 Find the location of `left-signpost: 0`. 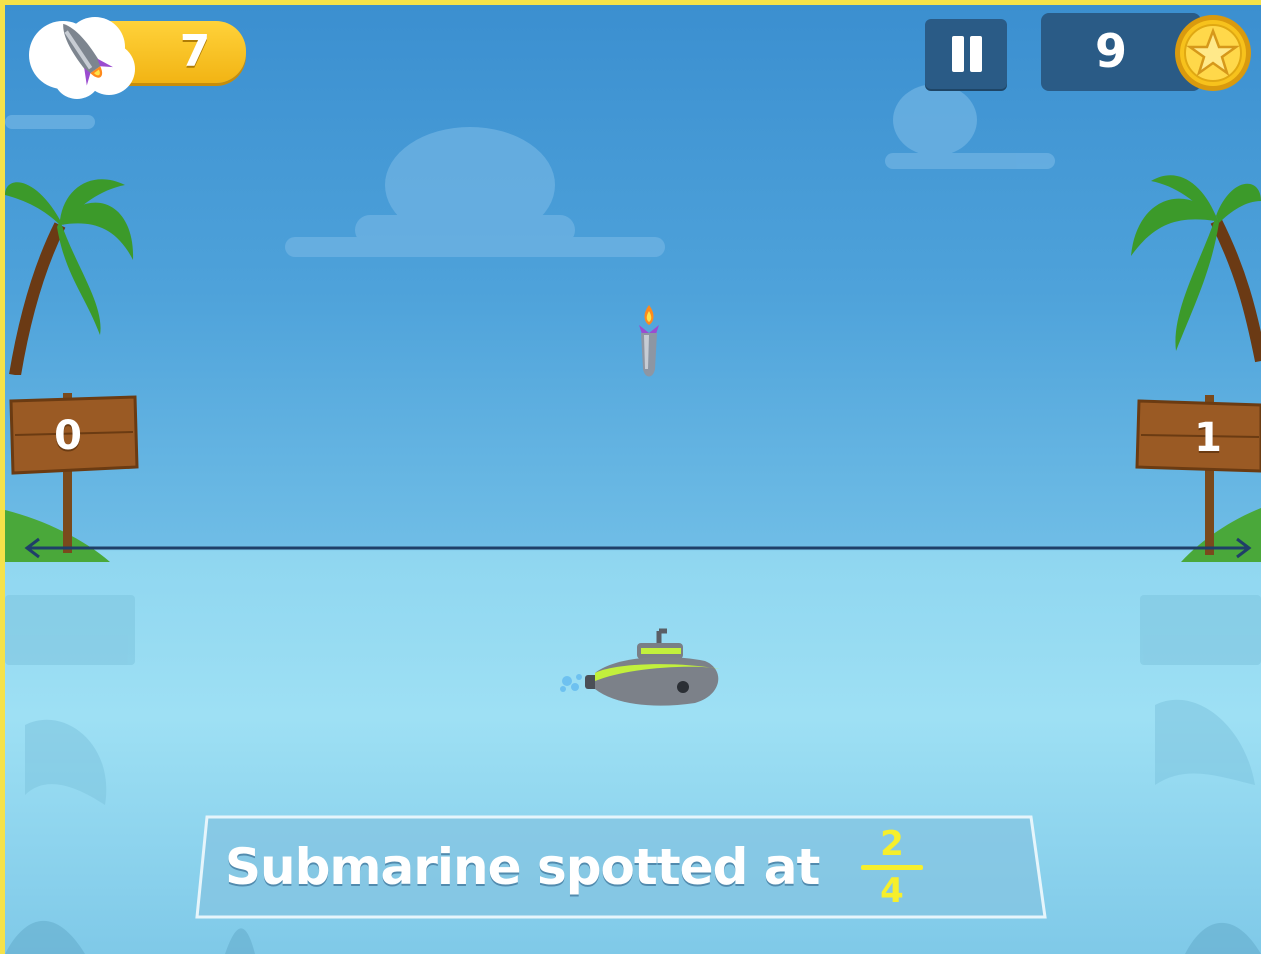

left-signpost: 0 is located at coordinates (74, 471).